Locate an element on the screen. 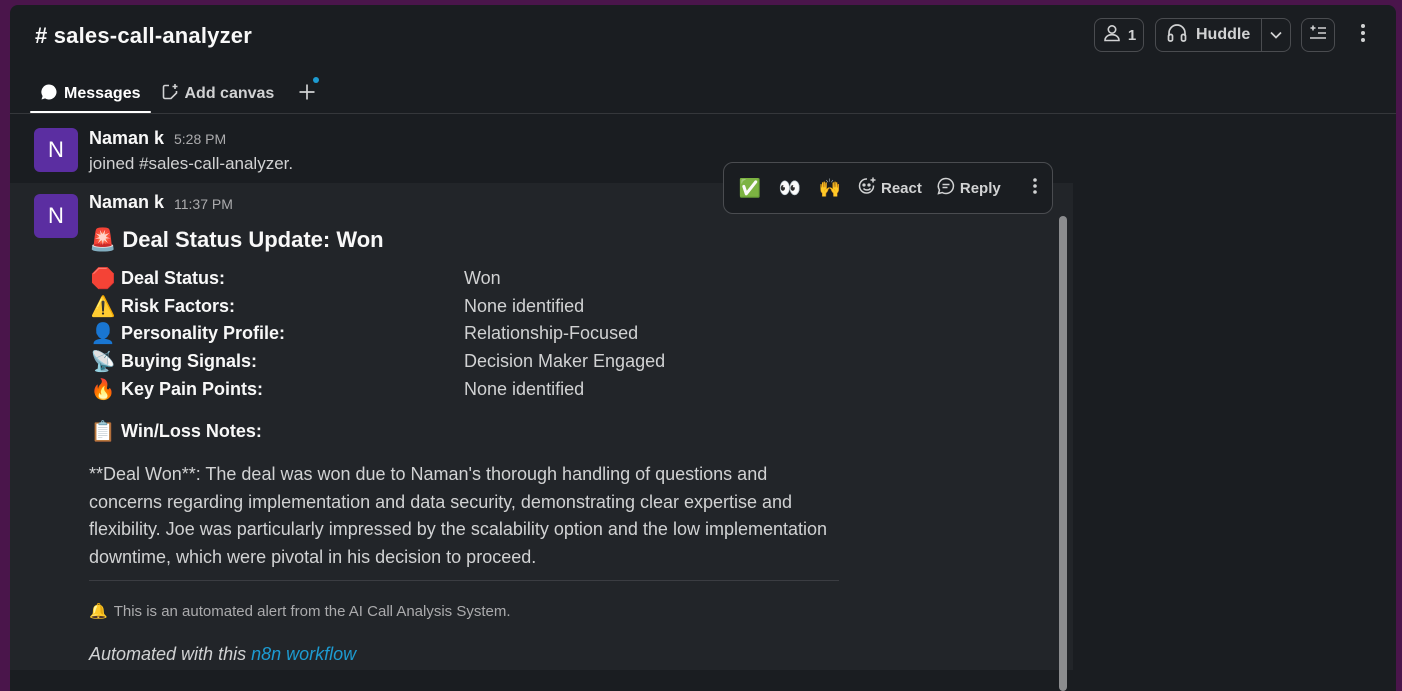  field-label: Personality Profile: is located at coordinates (203, 333).